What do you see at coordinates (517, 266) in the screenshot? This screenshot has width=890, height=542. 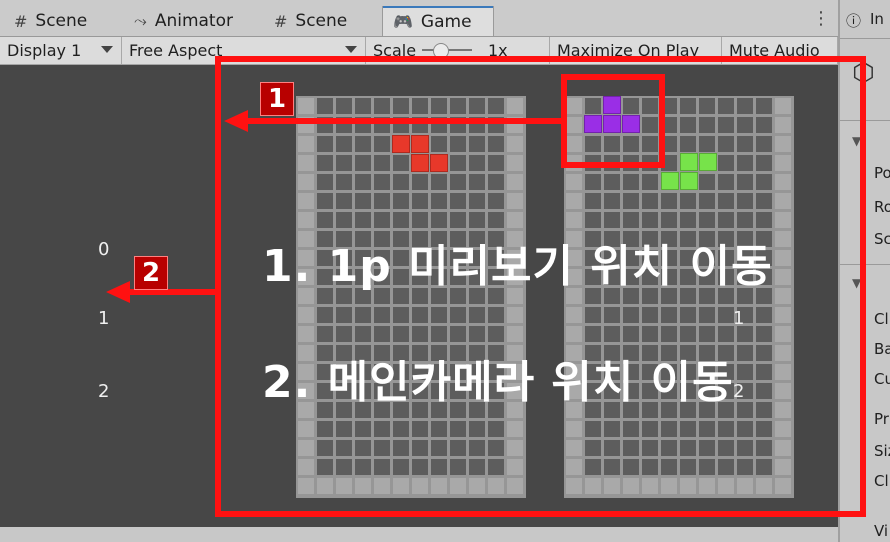 I see `annotation-note-1: 1. 1p 미리보기 위치 이동` at bounding box center [517, 266].